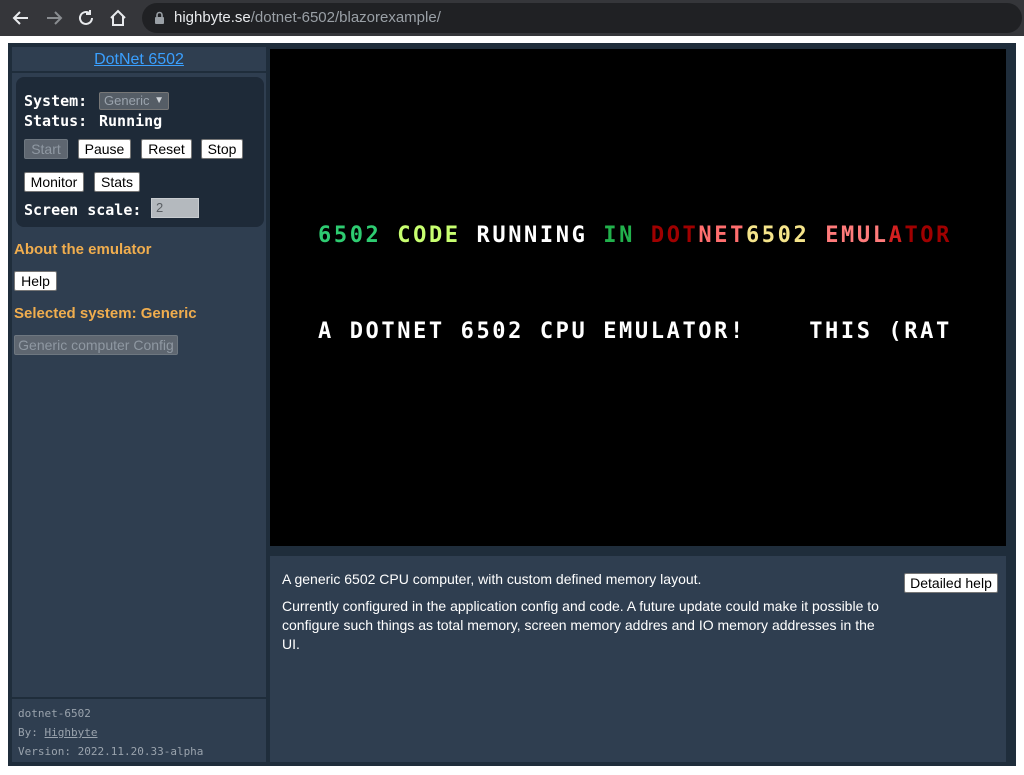  I want to click on sidebar-header: DotNet 6502, so click(139, 60).